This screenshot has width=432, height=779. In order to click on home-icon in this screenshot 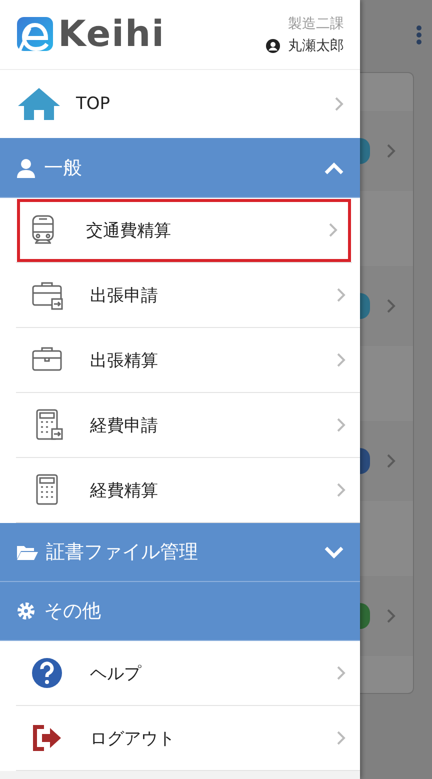, I will do `click(39, 104)`.